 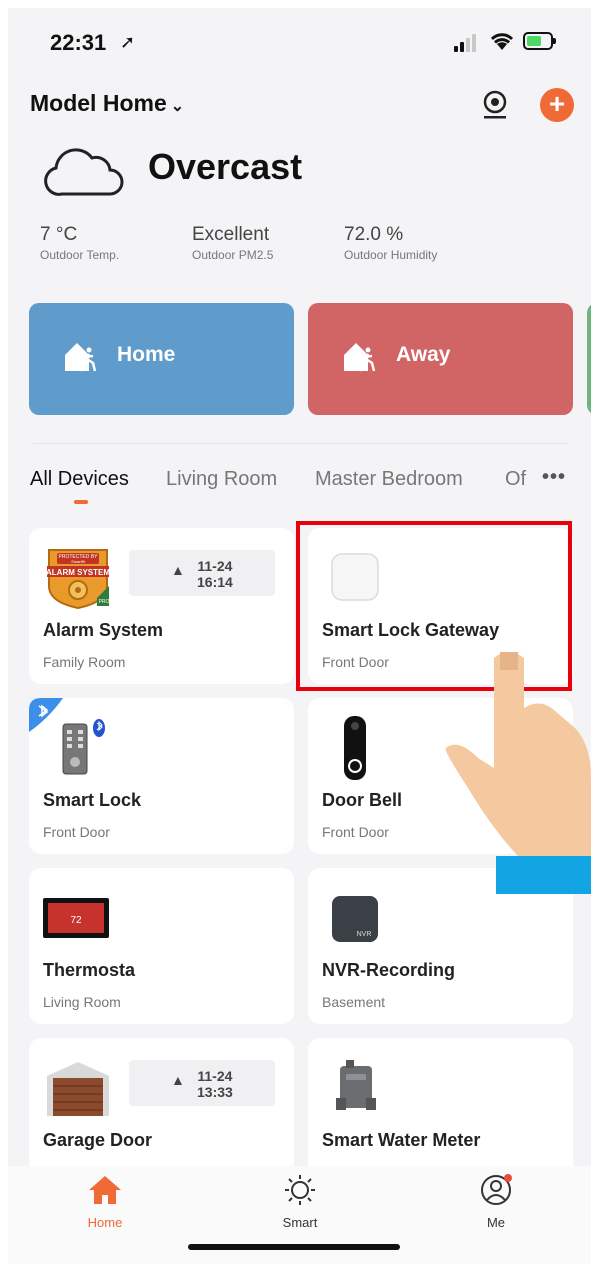 I want to click on device-name: NVR-Recording, so click(x=389, y=970).